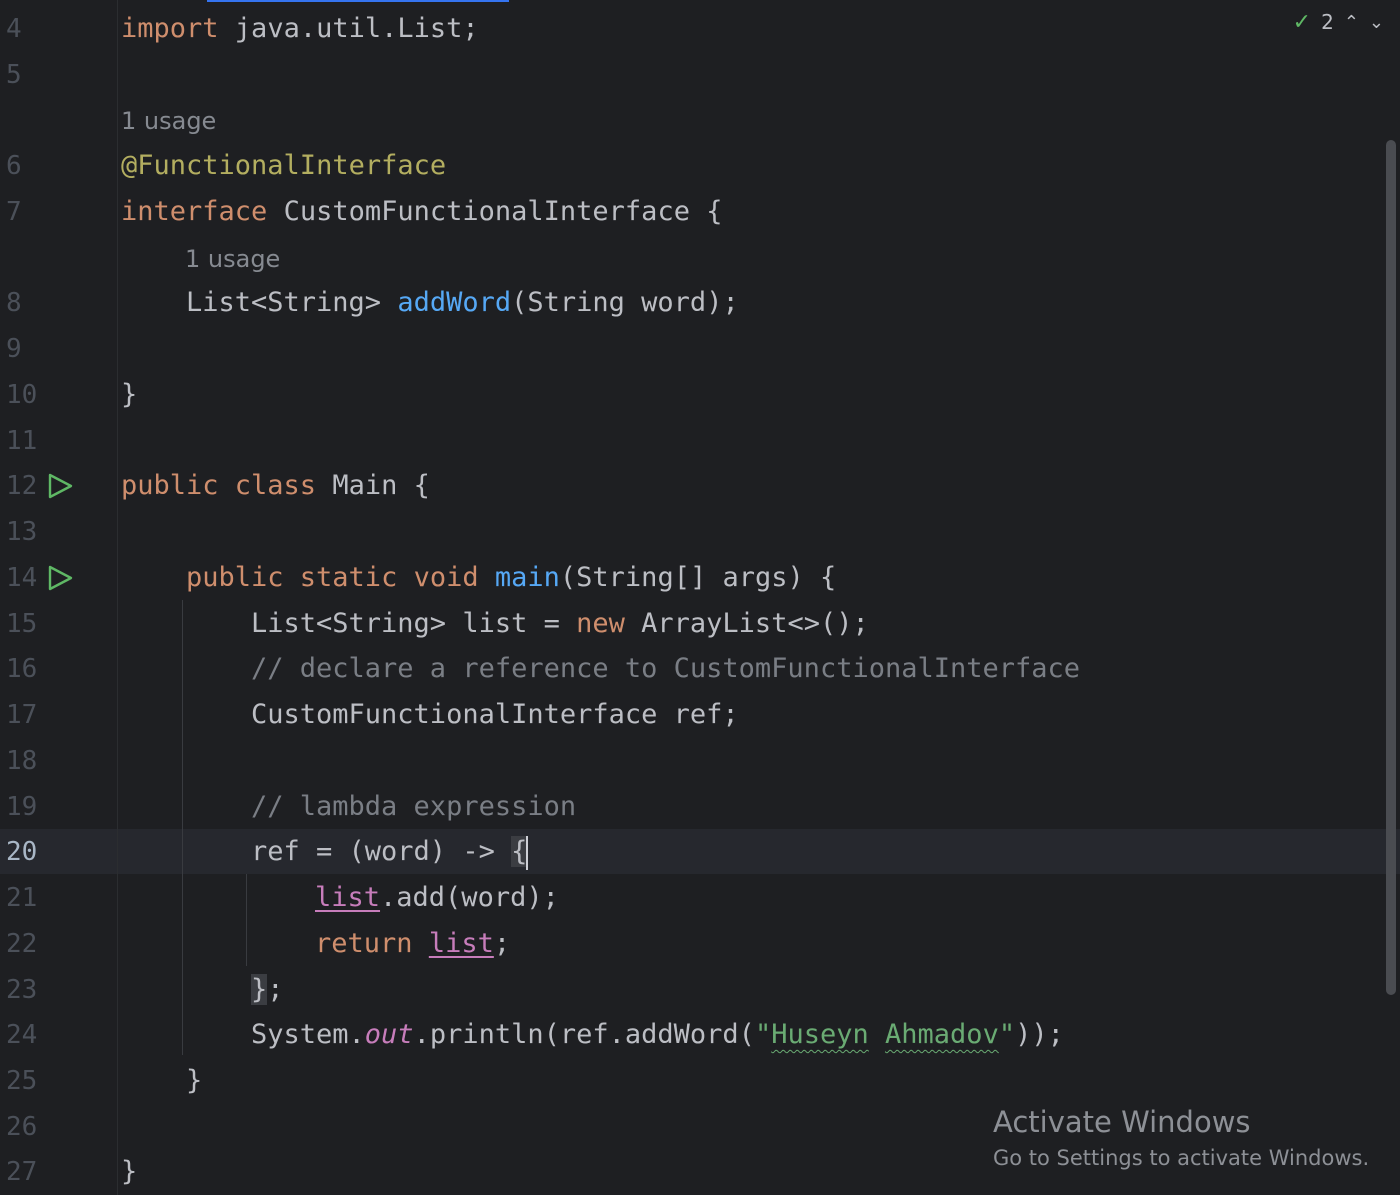  Describe the element at coordinates (700, 852) in the screenshot. I see `code-line-current: 20 ref = (word) -> {` at that location.